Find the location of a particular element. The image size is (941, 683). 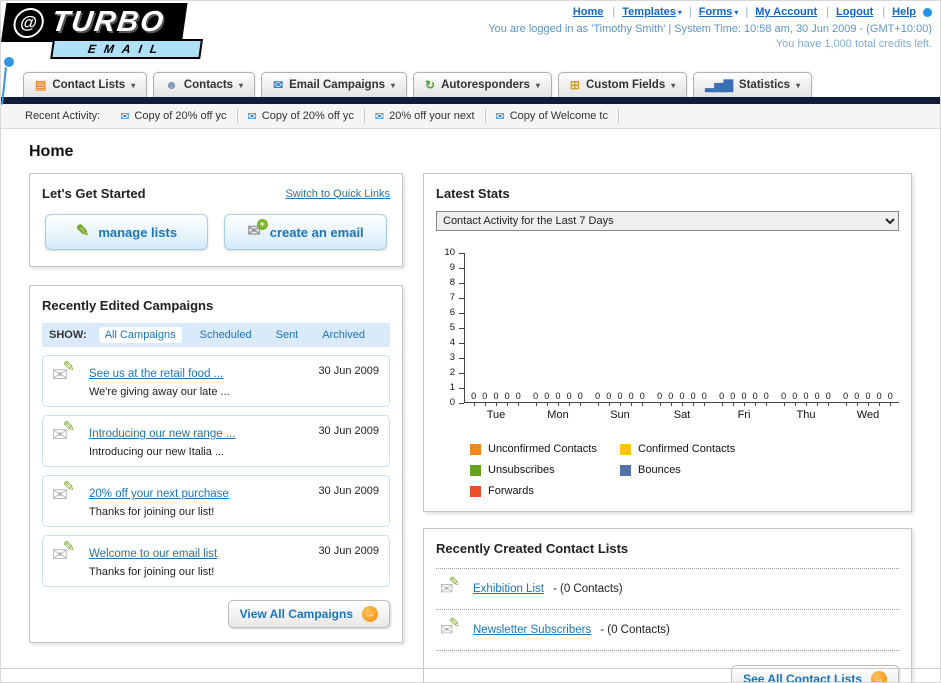

recent-activity-item-label: Copy of Welcome tc is located at coordinates (558, 116).